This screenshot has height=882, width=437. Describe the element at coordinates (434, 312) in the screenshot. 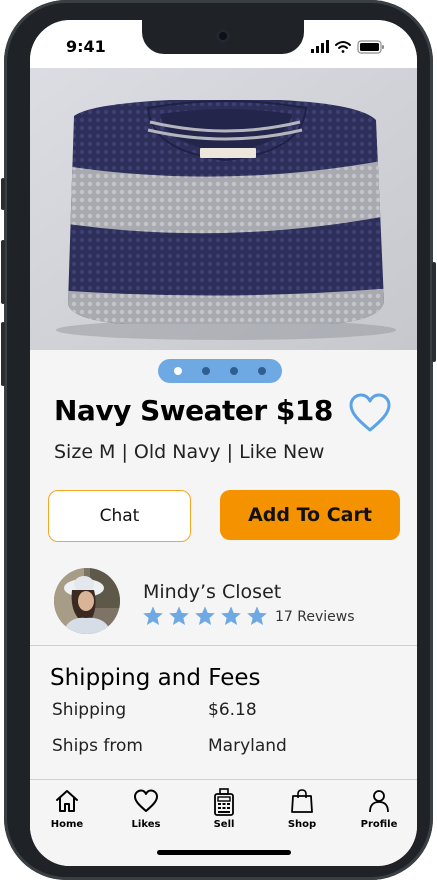

I see `power-button` at that location.